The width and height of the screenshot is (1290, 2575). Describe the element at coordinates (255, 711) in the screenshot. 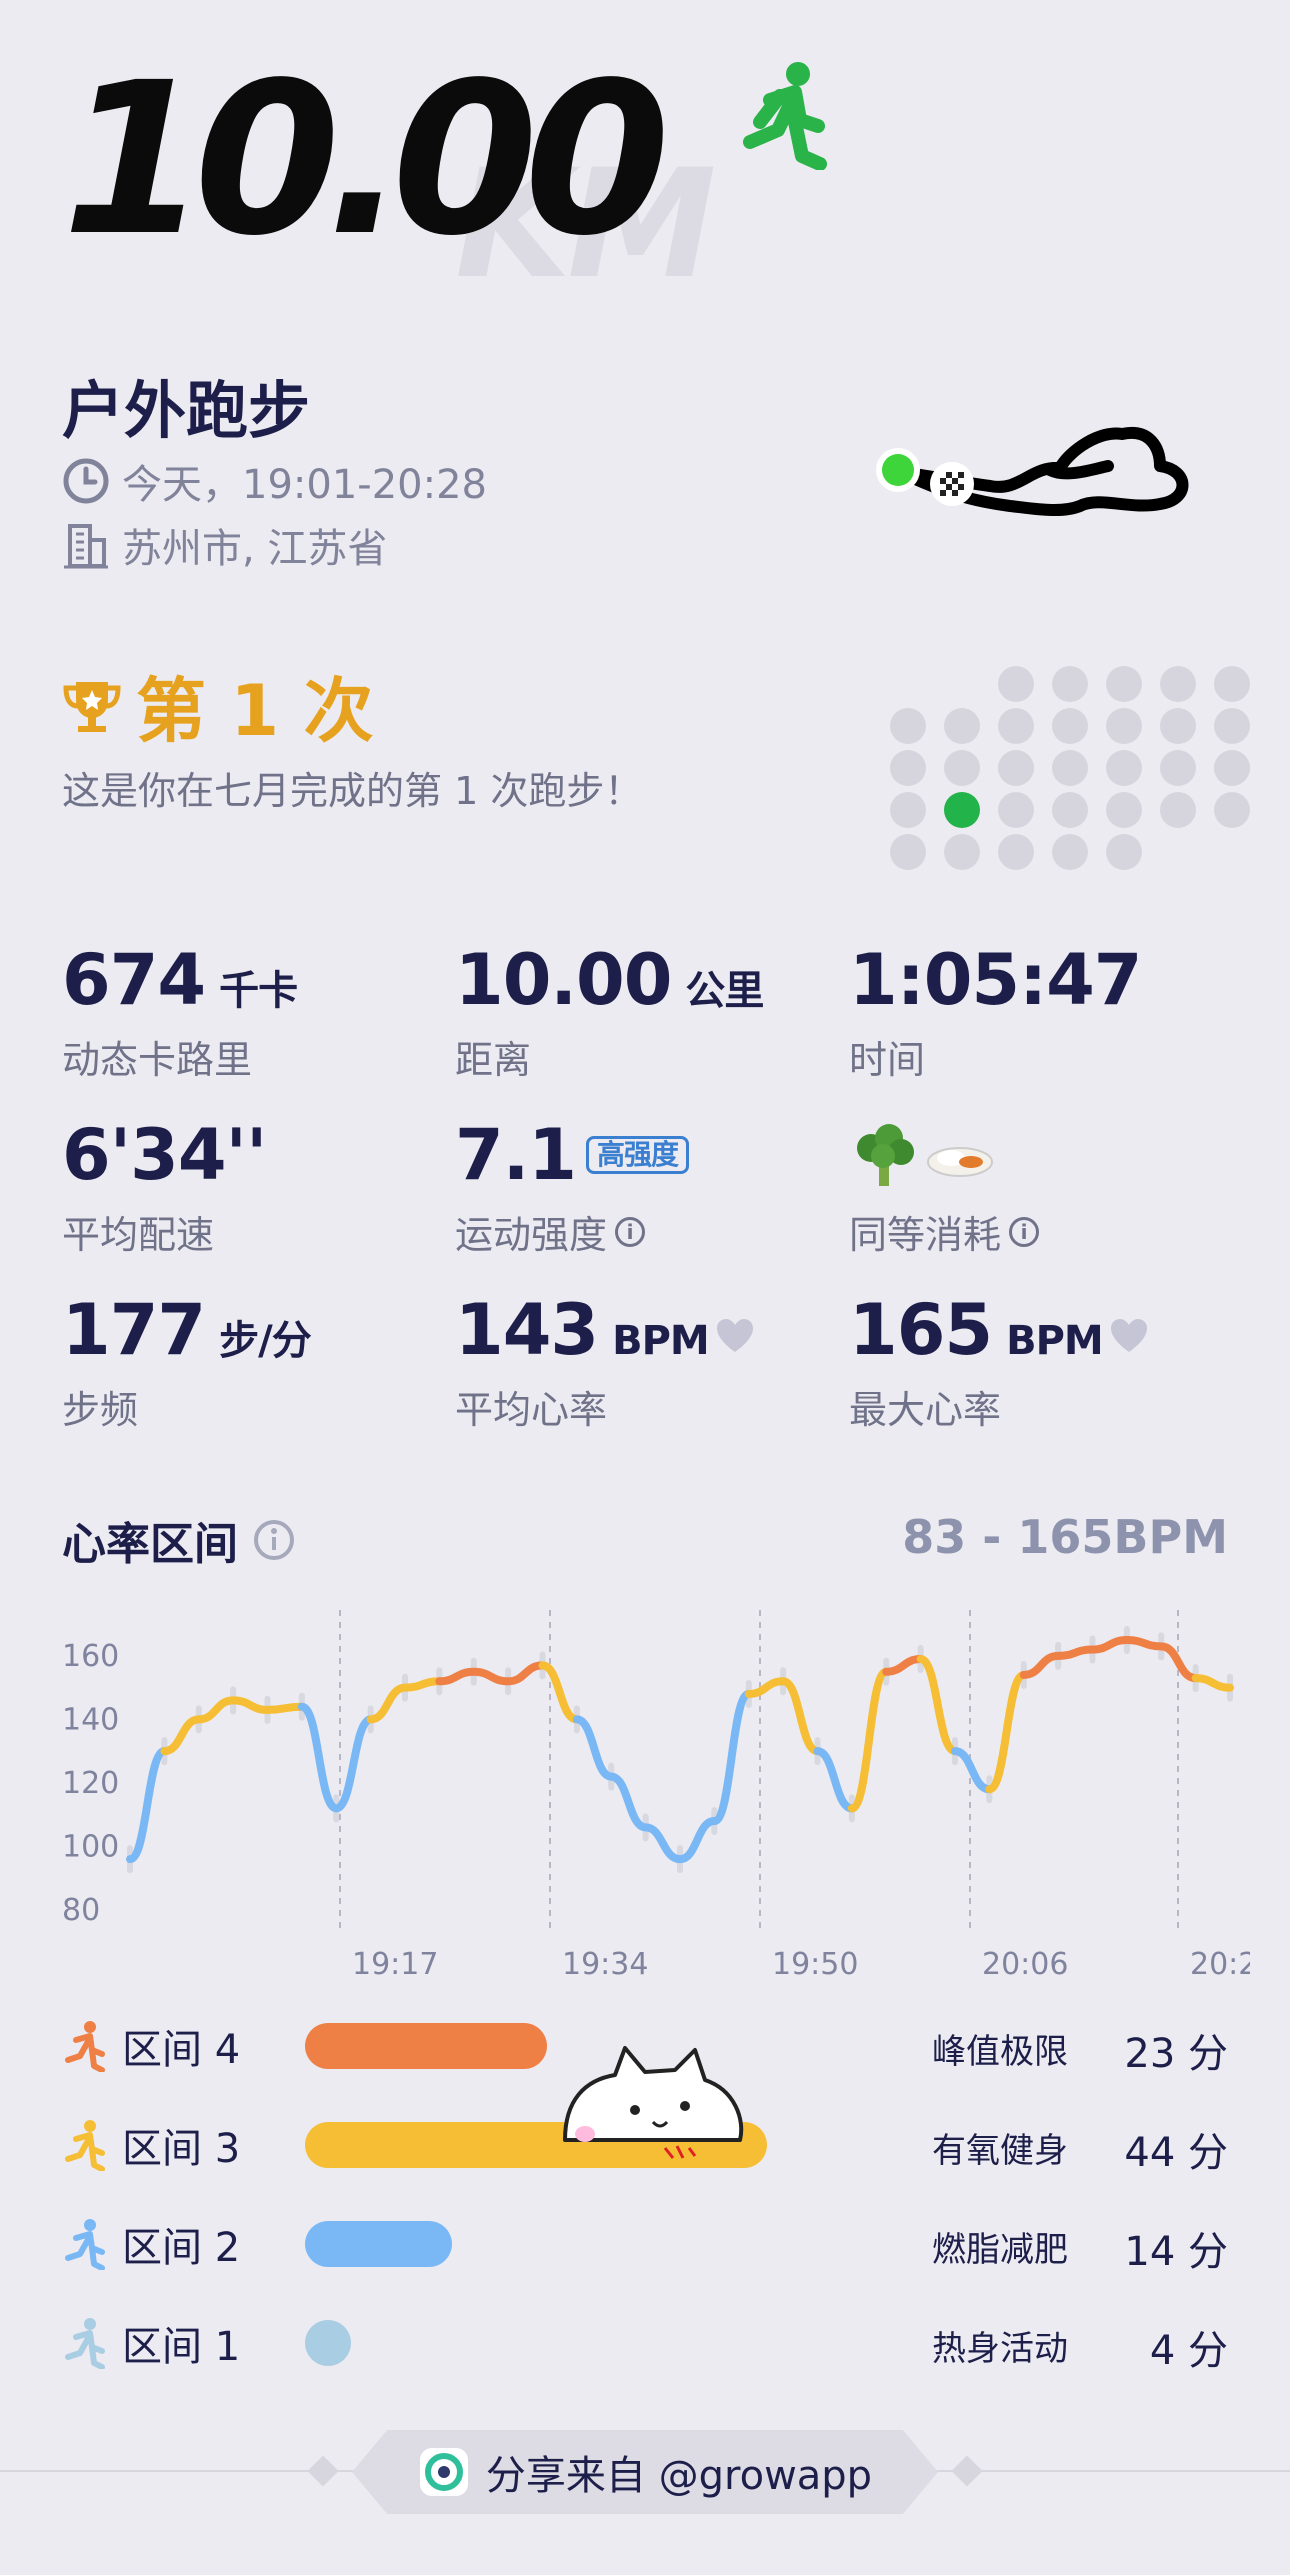

I see `achievement-title: 第 1 次` at that location.